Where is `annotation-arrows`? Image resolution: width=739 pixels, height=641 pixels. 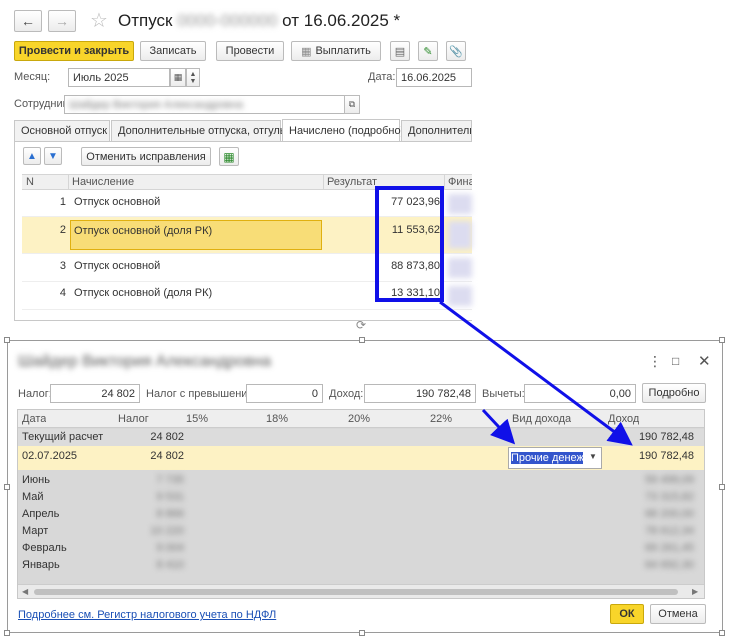
annotation-arrows is located at coordinates (536, 373).